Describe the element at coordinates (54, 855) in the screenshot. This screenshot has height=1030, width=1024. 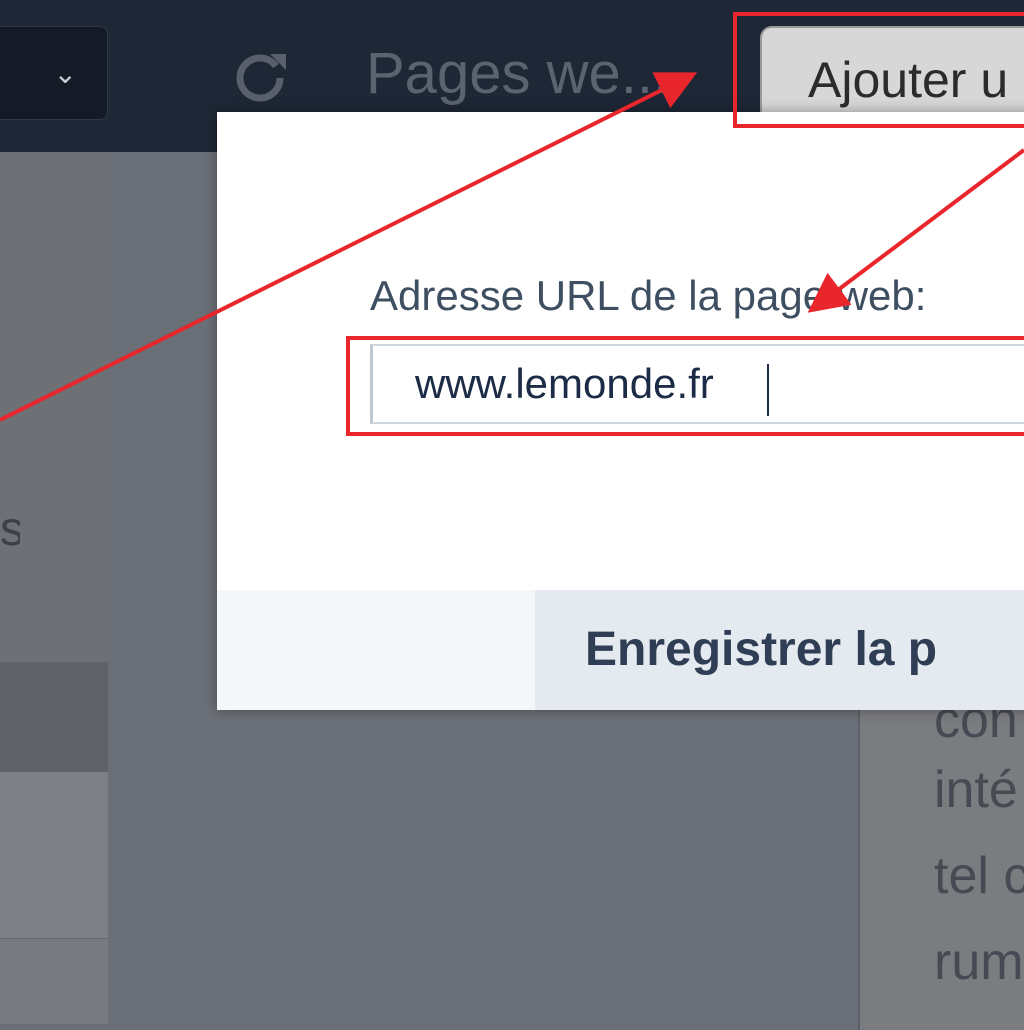
I see `sidebar-item` at that location.